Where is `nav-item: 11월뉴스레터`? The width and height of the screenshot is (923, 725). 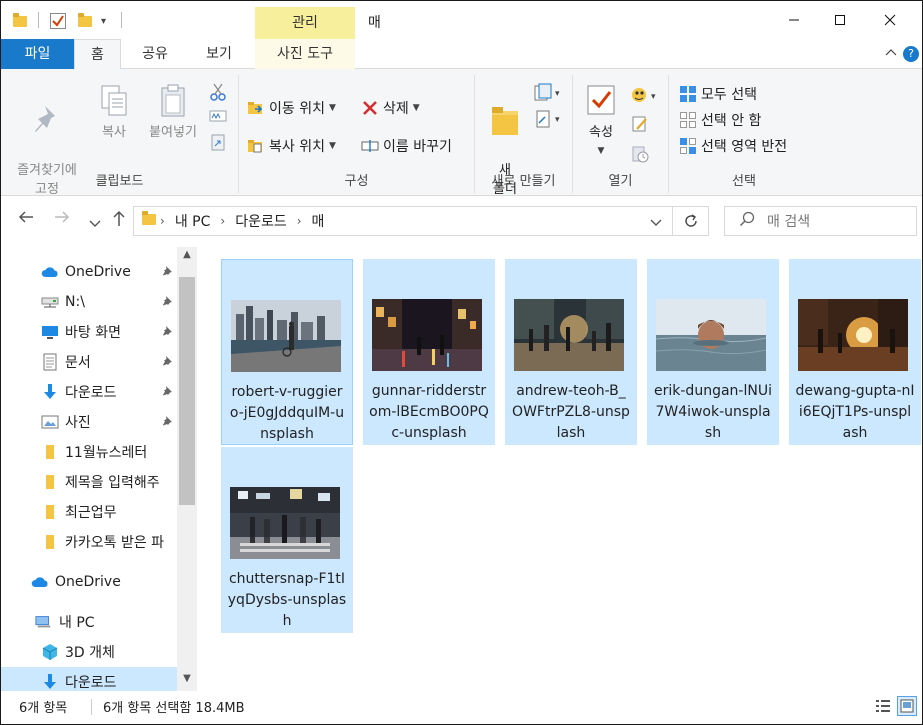 nav-item: 11월뉴스레터 is located at coordinates (89, 452).